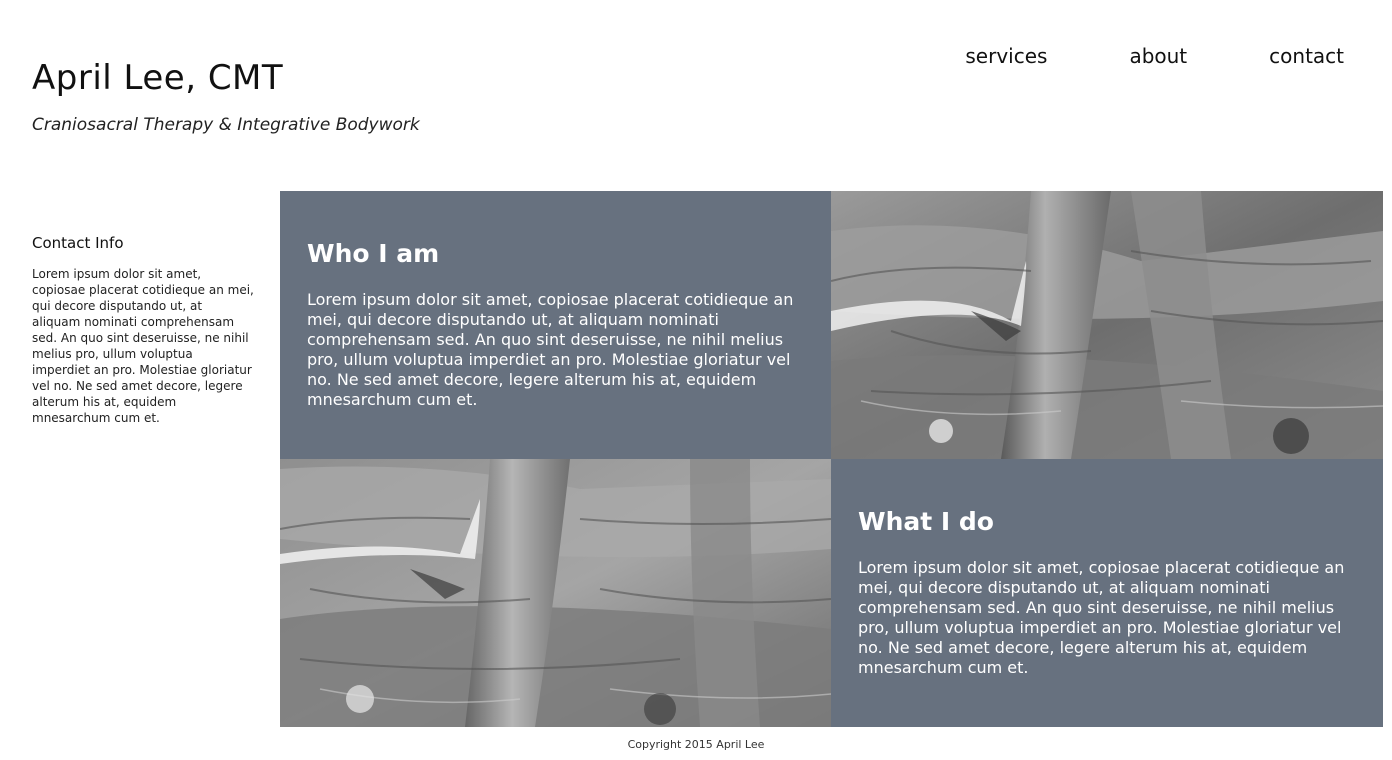  I want to click on main-nav: services about contact, so click(1154, 56).